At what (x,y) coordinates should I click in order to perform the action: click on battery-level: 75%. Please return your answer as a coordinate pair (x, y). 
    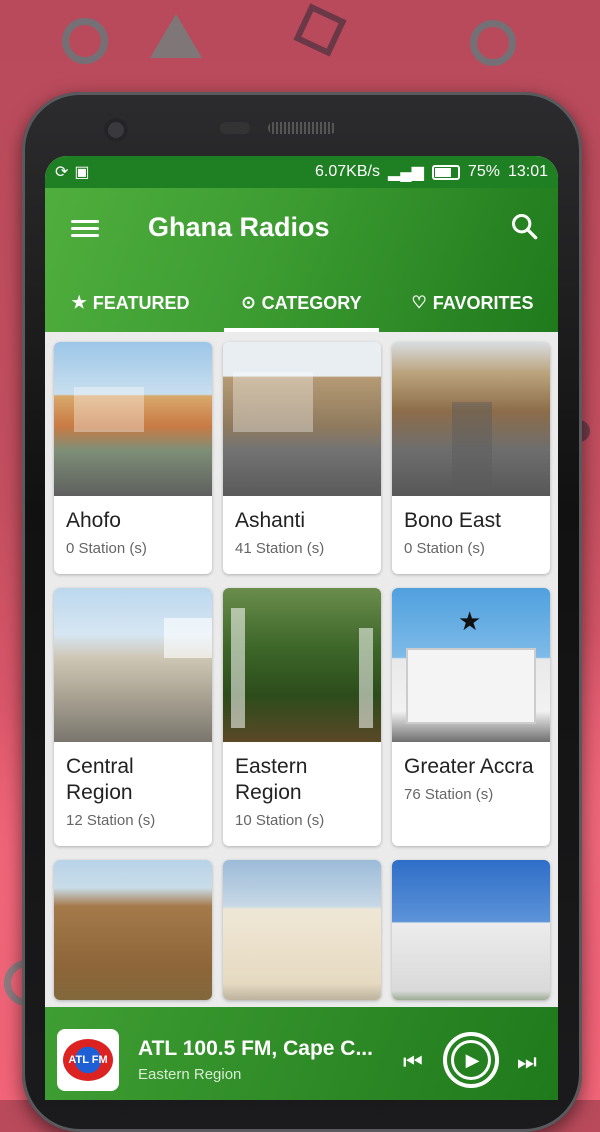
    Looking at the image, I should click on (483, 171).